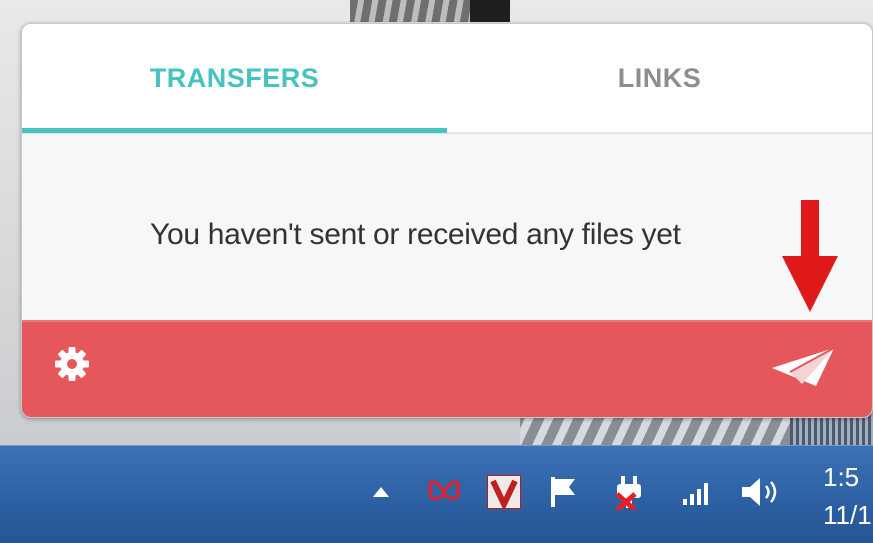 The image size is (873, 543). What do you see at coordinates (659, 78) in the screenshot?
I see `tab-links: LINKS` at bounding box center [659, 78].